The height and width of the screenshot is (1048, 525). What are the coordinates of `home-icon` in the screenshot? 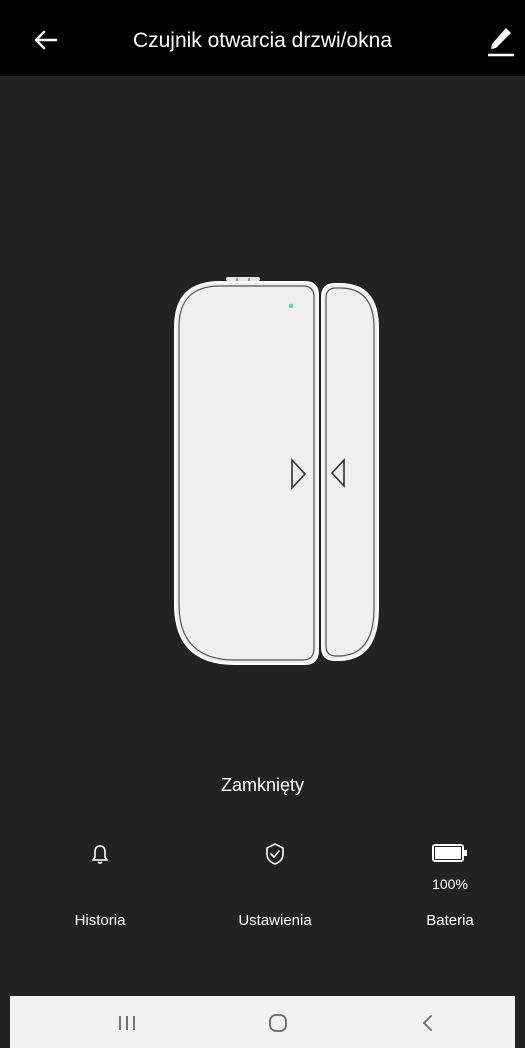 It's located at (278, 1023).